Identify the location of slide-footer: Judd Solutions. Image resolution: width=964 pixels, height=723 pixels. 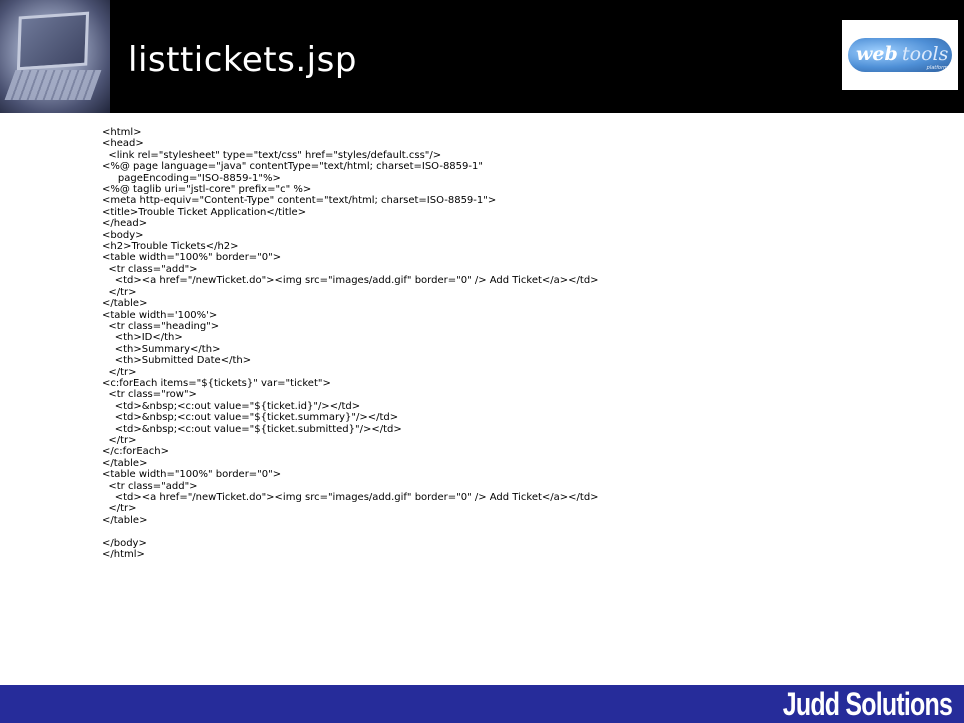
(482, 704).